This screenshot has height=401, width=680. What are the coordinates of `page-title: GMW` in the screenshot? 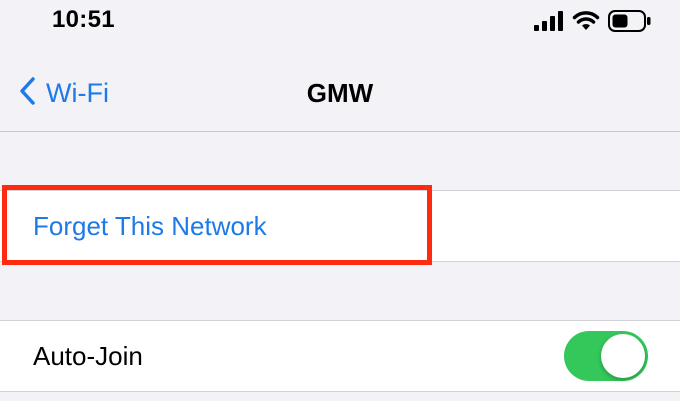 It's located at (340, 93).